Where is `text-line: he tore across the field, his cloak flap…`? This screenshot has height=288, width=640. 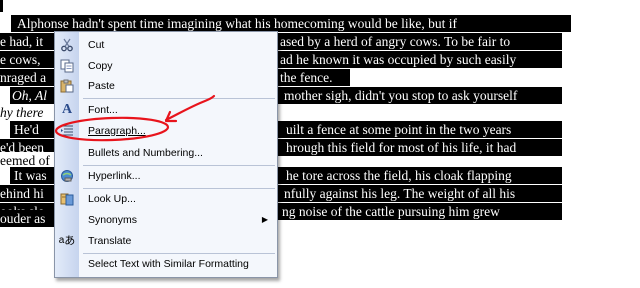 text-line: he tore across the field, his cloak flap… is located at coordinates (419, 175).